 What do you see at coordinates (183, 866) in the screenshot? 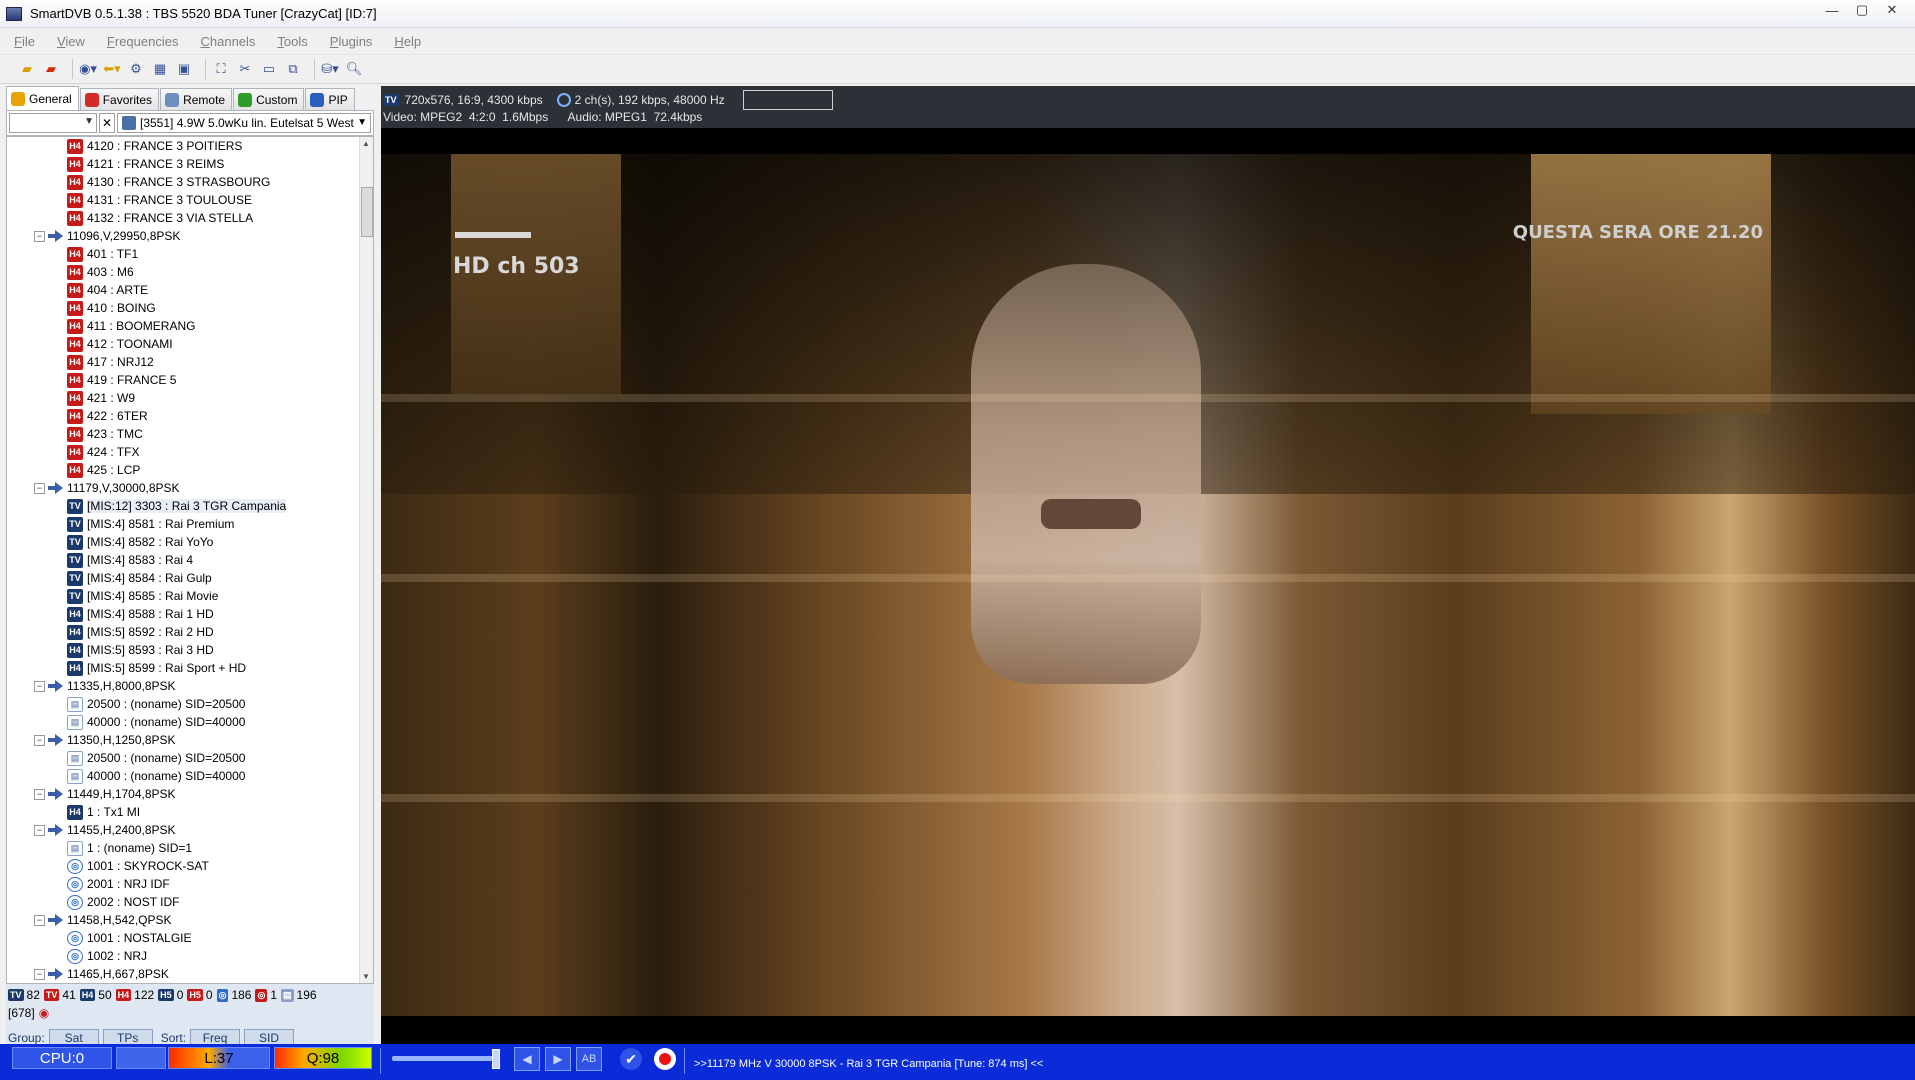
I see `channel-row: ◎ 1001 : SKYROCK-SAT` at bounding box center [183, 866].